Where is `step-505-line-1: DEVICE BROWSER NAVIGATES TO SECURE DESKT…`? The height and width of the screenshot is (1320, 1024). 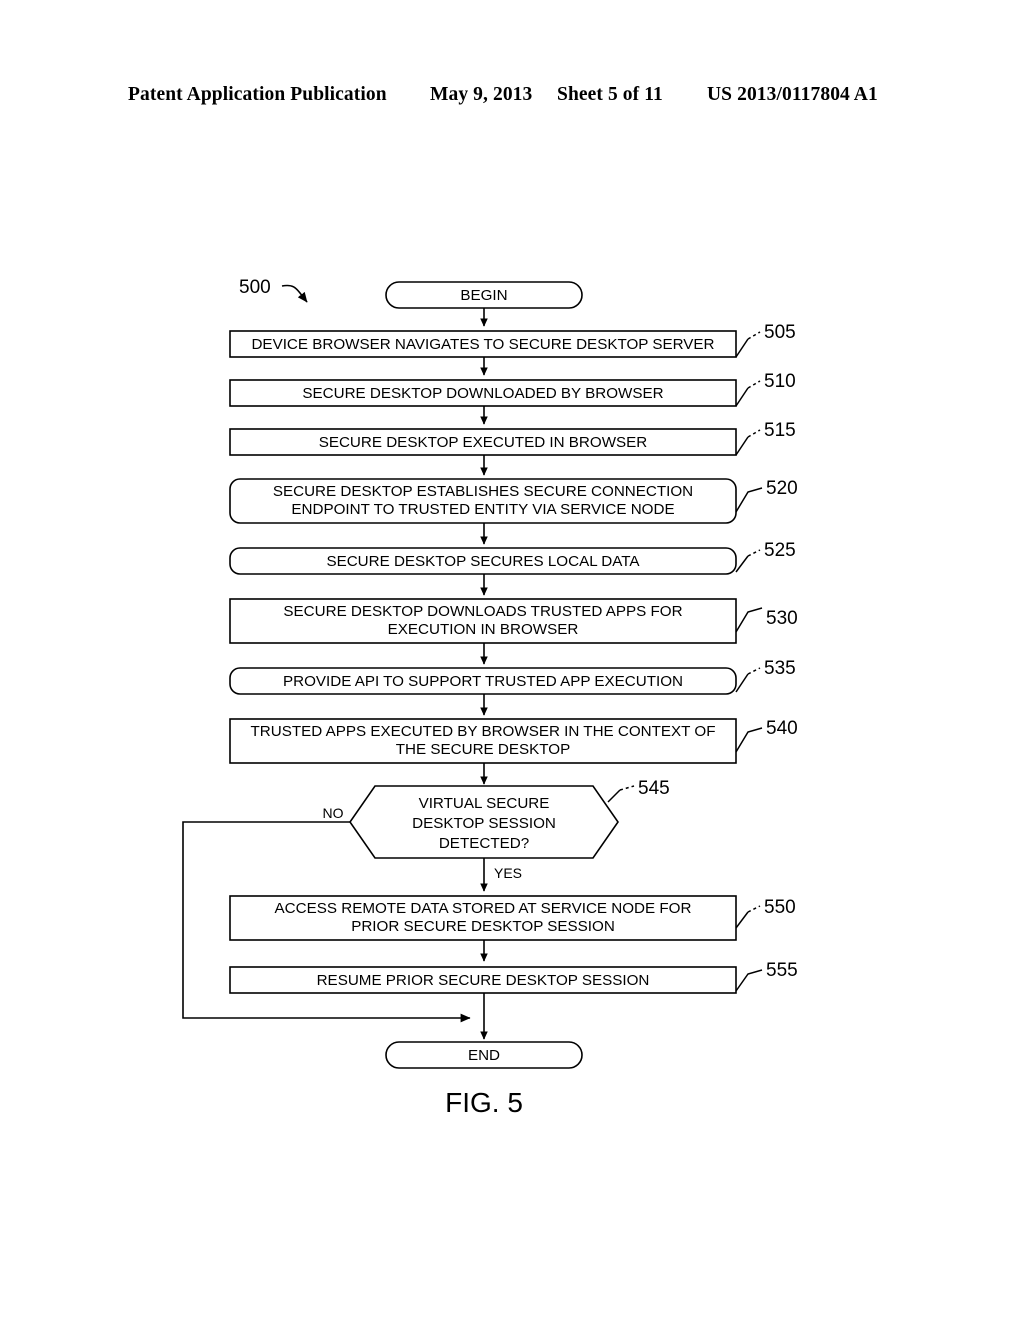
step-505-line-1: DEVICE BROWSER NAVIGATES TO SECURE DESKT… is located at coordinates (482, 344).